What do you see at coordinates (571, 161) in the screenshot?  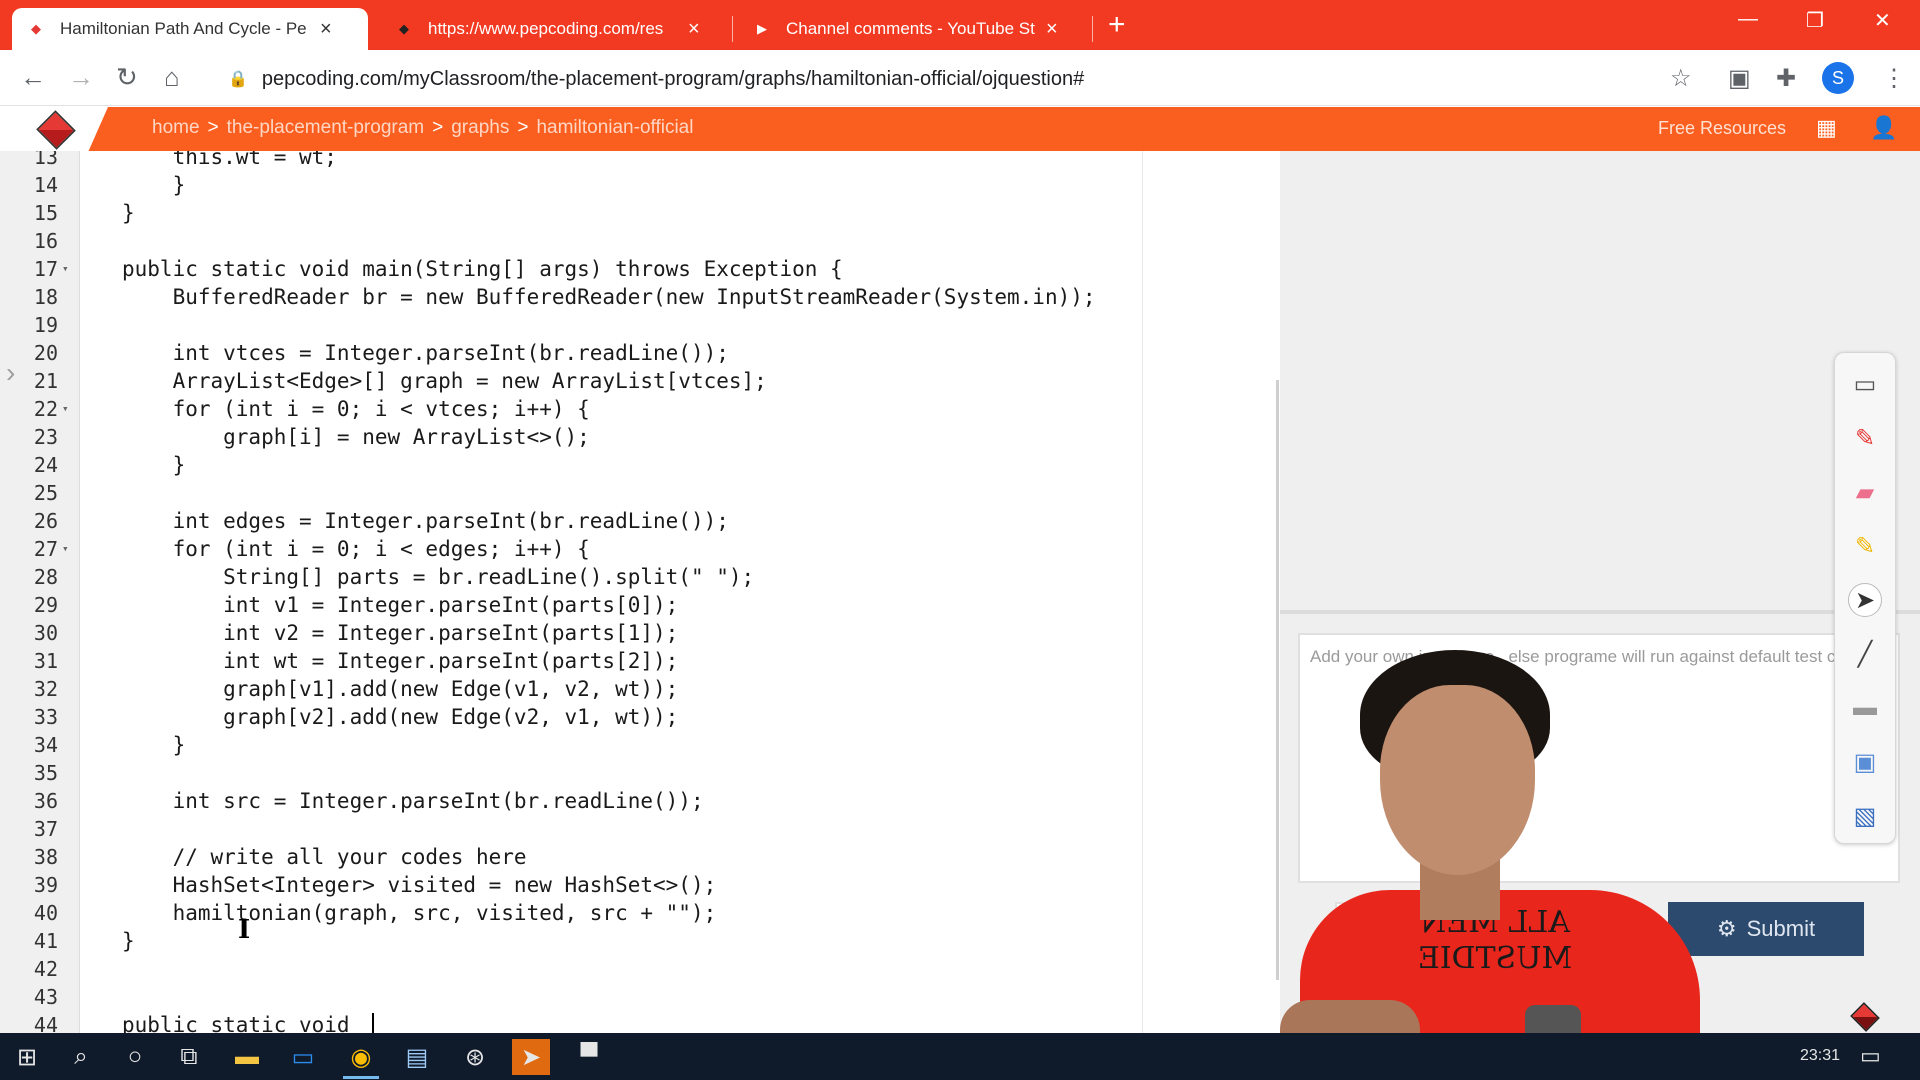 I see `code-line: 13 this.wt = wt;` at bounding box center [571, 161].